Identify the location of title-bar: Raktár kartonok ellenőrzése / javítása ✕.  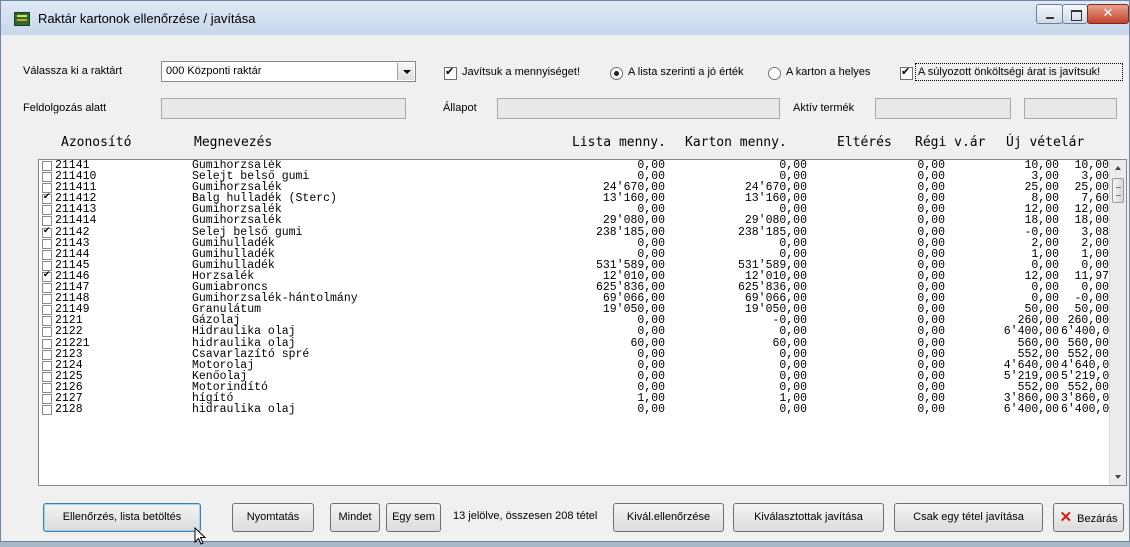
(565, 18).